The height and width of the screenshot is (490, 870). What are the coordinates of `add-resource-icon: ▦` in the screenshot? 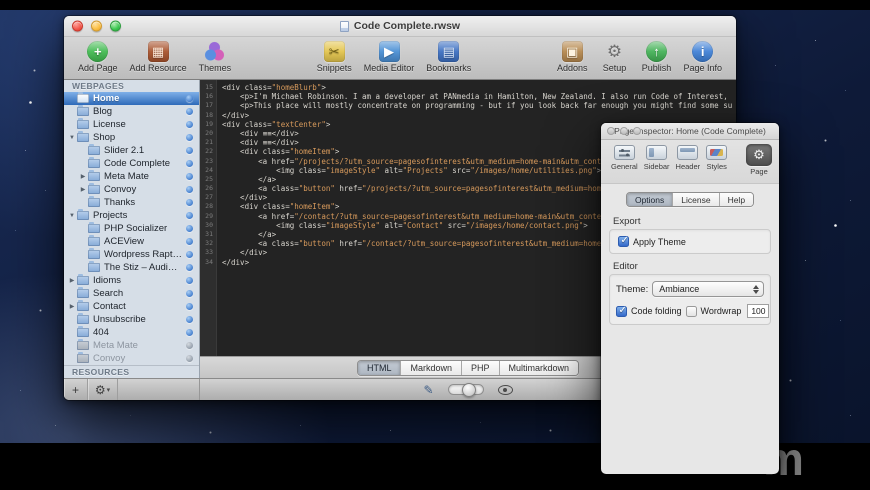 It's located at (158, 51).